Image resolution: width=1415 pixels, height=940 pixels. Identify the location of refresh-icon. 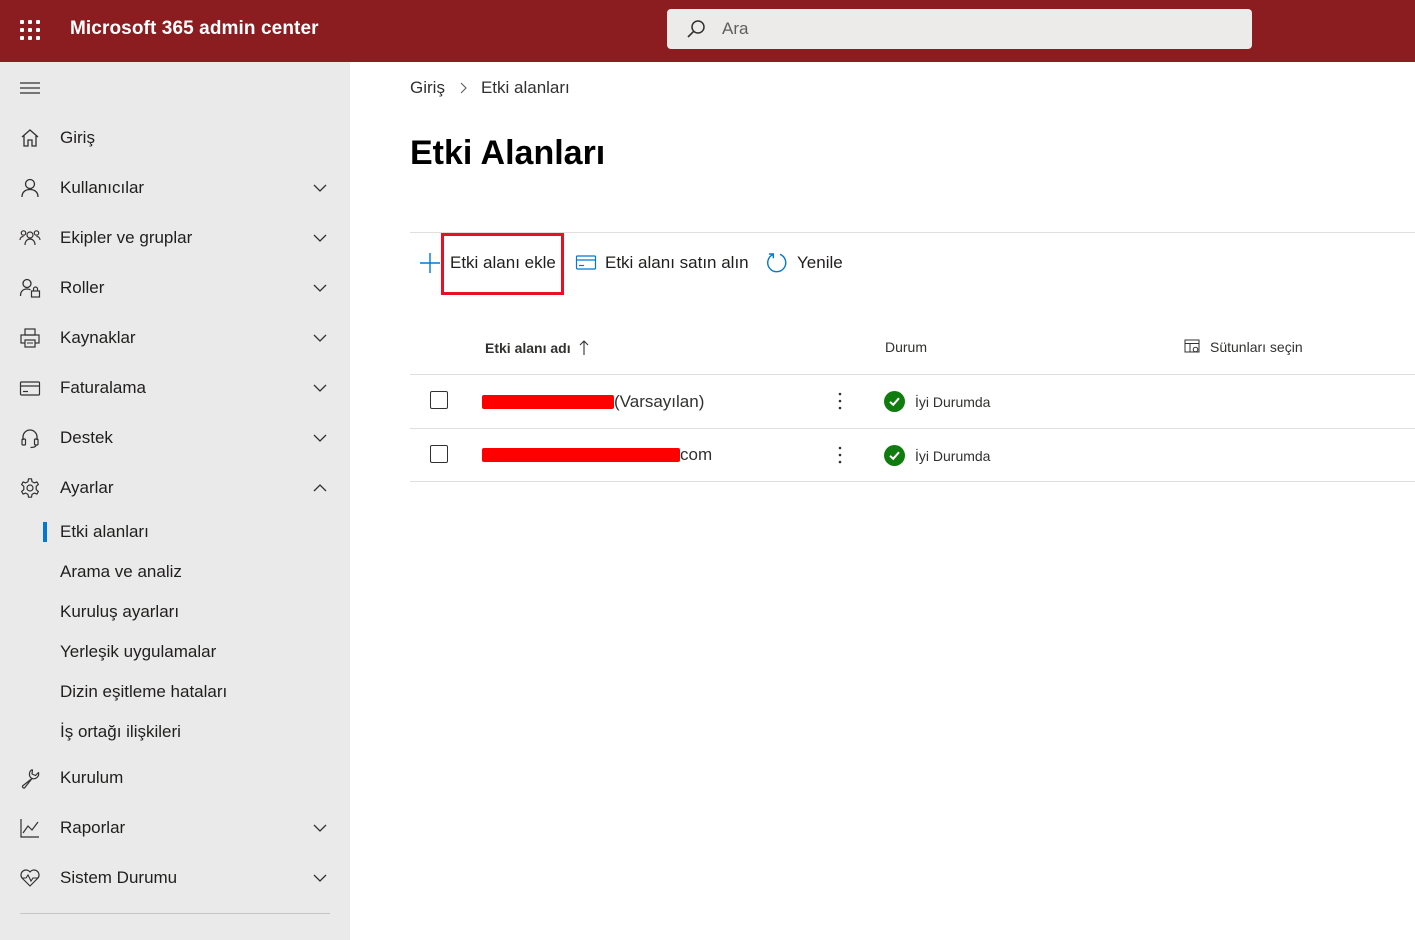
(777, 263).